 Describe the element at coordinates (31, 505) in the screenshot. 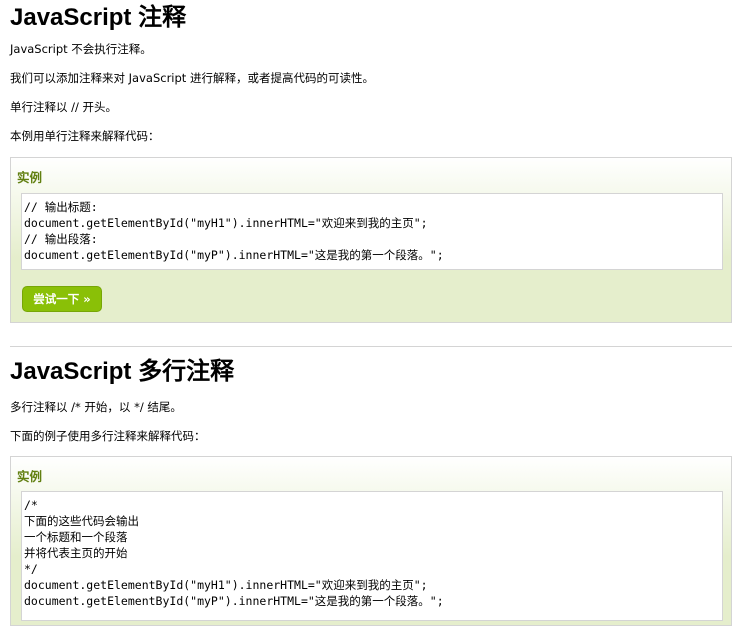

I see `code-line: /*` at that location.